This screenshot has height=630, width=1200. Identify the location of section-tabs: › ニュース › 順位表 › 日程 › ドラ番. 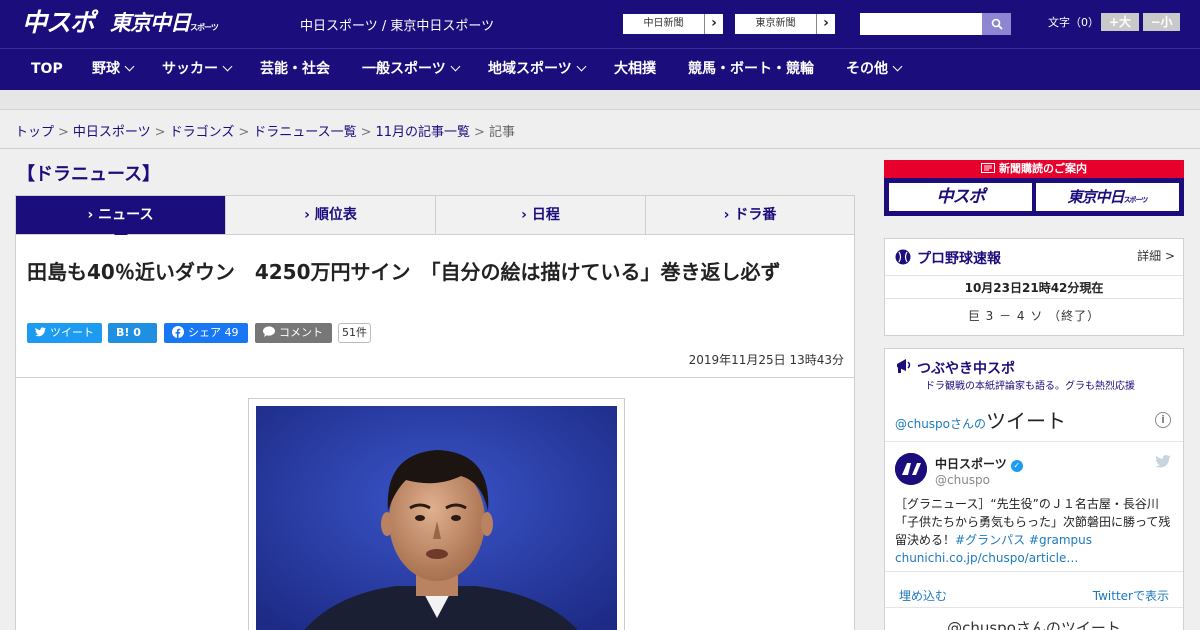
(435, 218).